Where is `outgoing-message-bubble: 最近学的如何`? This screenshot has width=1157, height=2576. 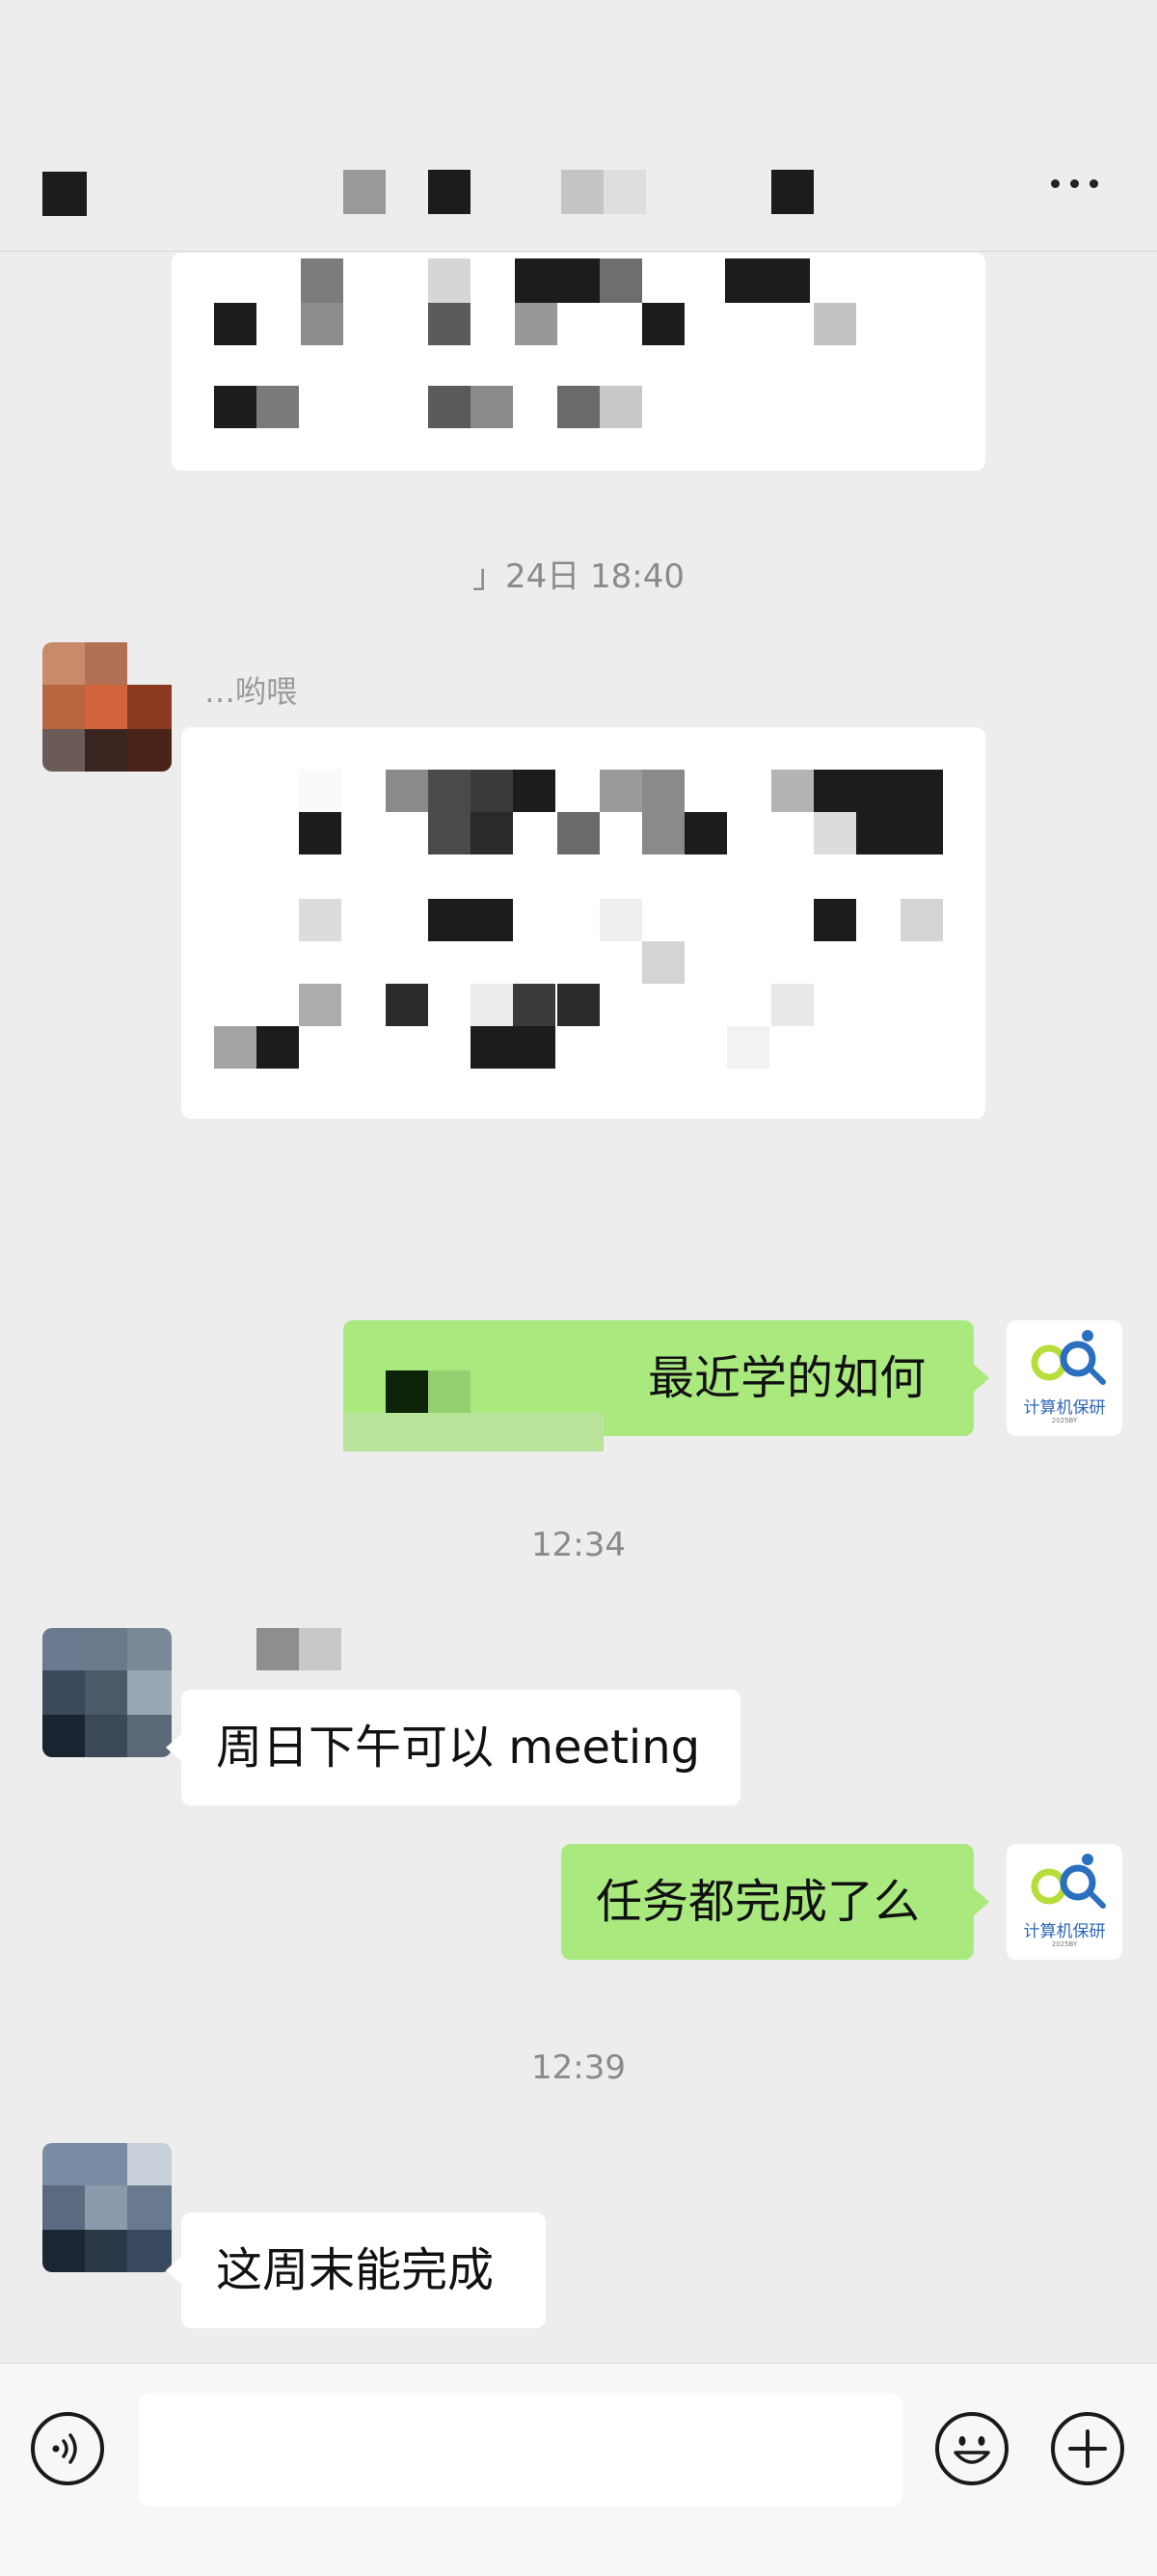 outgoing-message-bubble: 最近学的如何 is located at coordinates (666, 1385).